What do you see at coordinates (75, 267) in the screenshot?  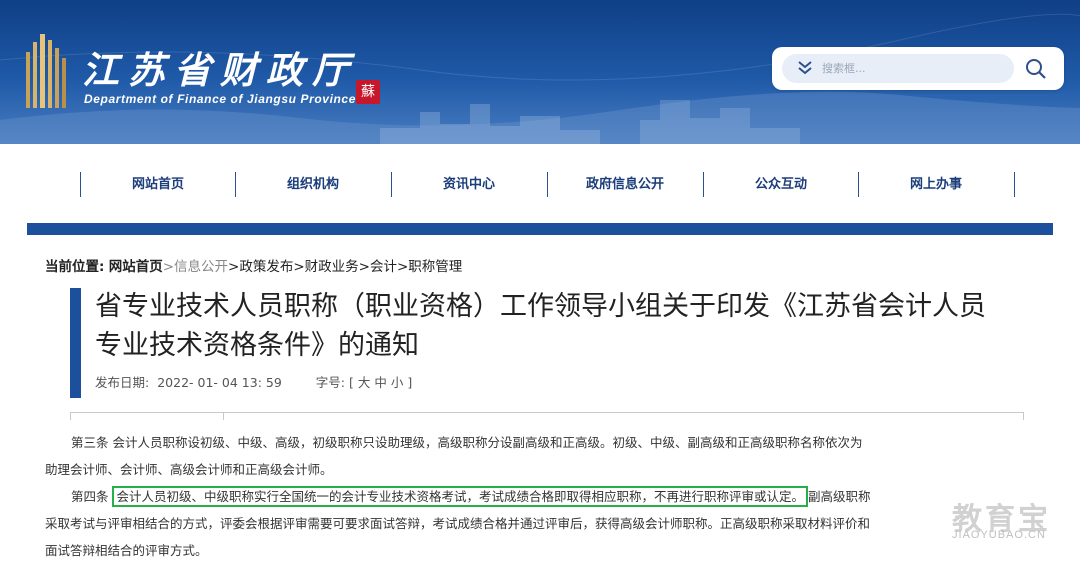 I see `breadcrumb-label: 当前位置:` at bounding box center [75, 267].